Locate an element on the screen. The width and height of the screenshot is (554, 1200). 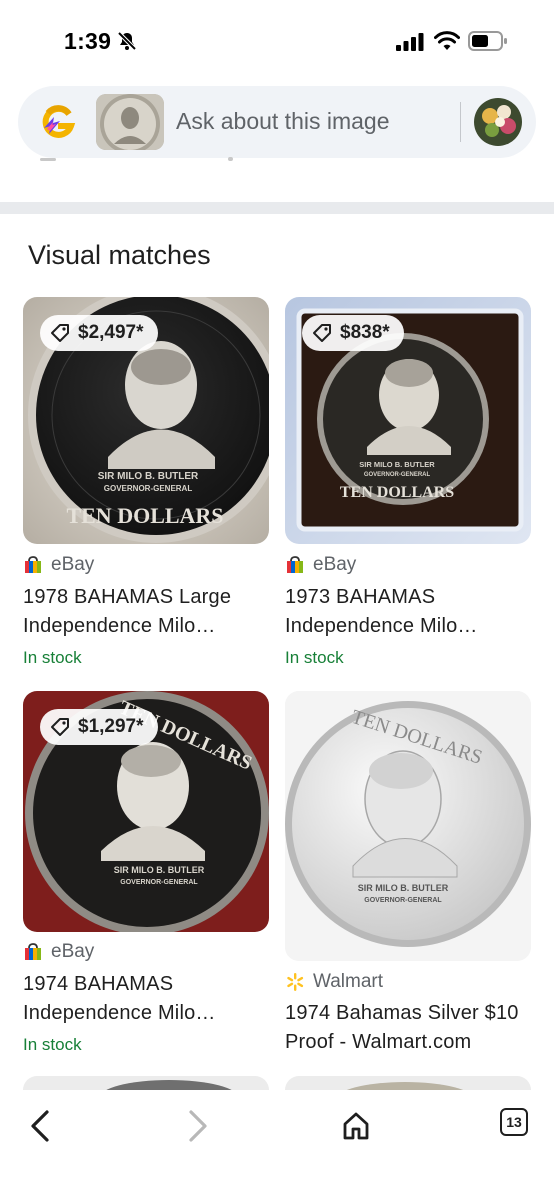
source-row: Walmart is located at coordinates (334, 982).